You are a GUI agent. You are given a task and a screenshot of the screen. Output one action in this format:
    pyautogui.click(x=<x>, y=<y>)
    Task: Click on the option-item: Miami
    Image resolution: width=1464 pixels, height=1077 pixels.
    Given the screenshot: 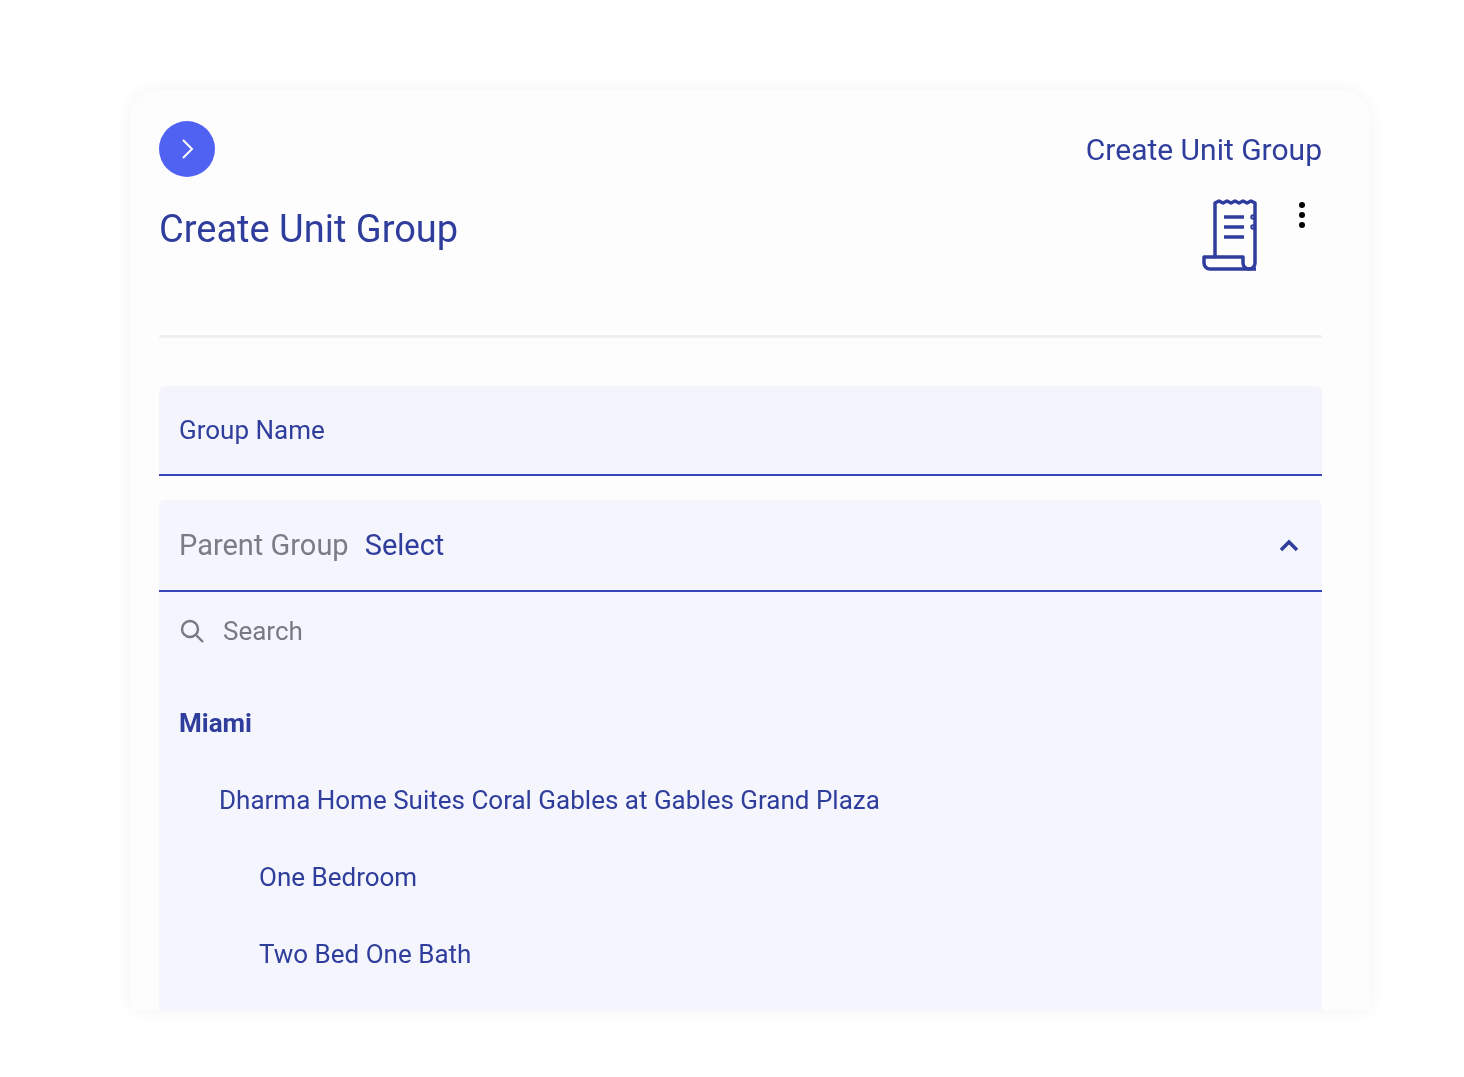 What is the action you would take?
    pyautogui.click(x=750, y=723)
    